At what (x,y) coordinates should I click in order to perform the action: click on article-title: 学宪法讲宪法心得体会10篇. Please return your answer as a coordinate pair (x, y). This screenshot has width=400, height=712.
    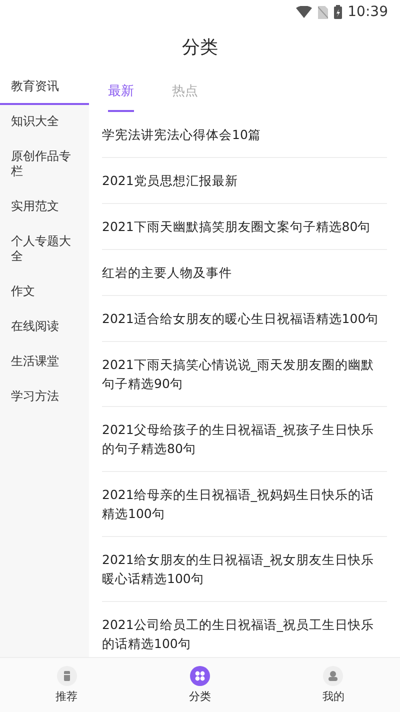
    Looking at the image, I should click on (244, 135).